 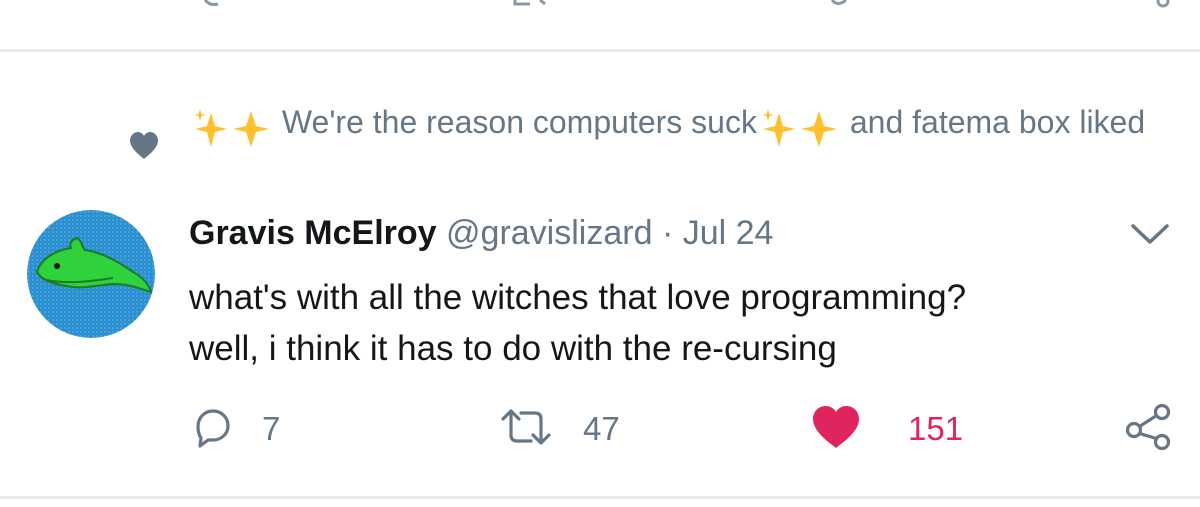 I want to click on like-icon, so click(x=836, y=429).